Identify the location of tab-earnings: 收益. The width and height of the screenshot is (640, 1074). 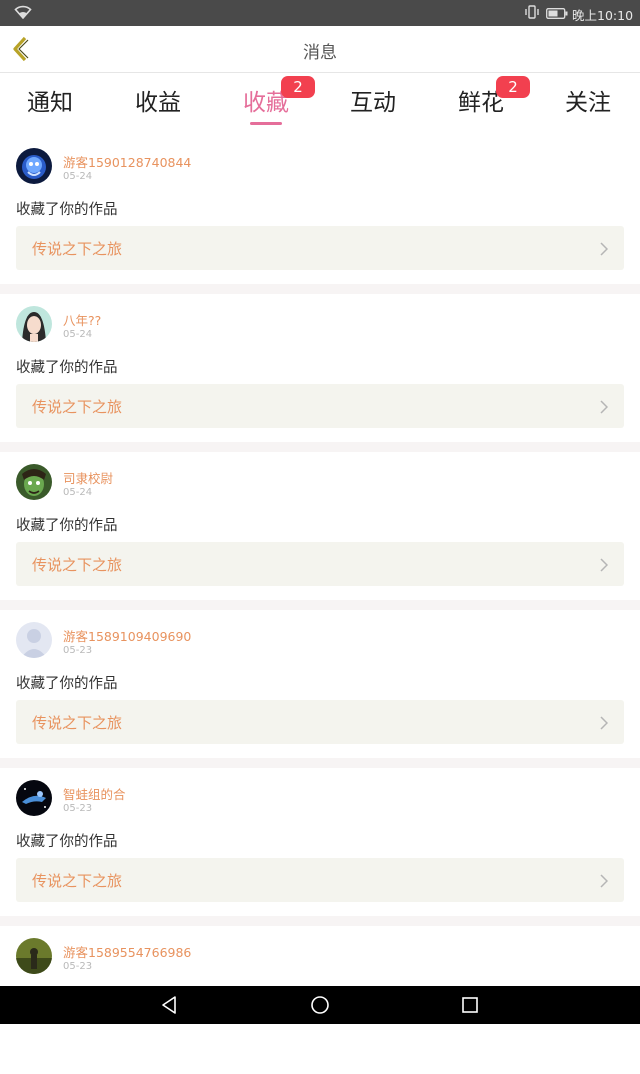
(158, 100).